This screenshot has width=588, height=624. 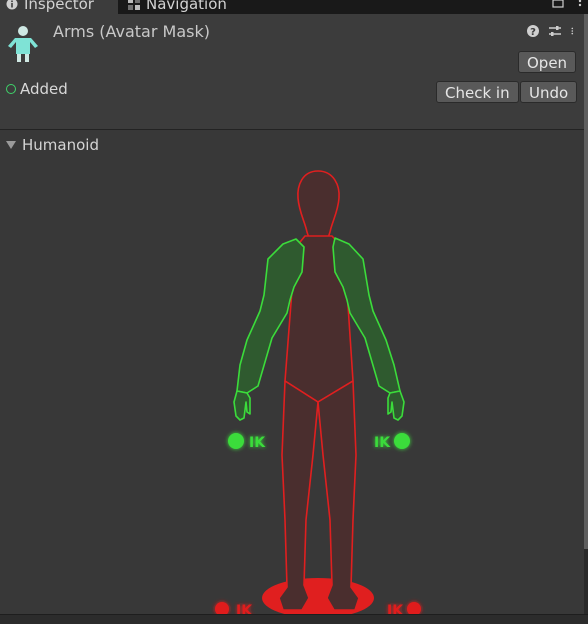 I want to click on undo-button: Undo, so click(x=549, y=92).